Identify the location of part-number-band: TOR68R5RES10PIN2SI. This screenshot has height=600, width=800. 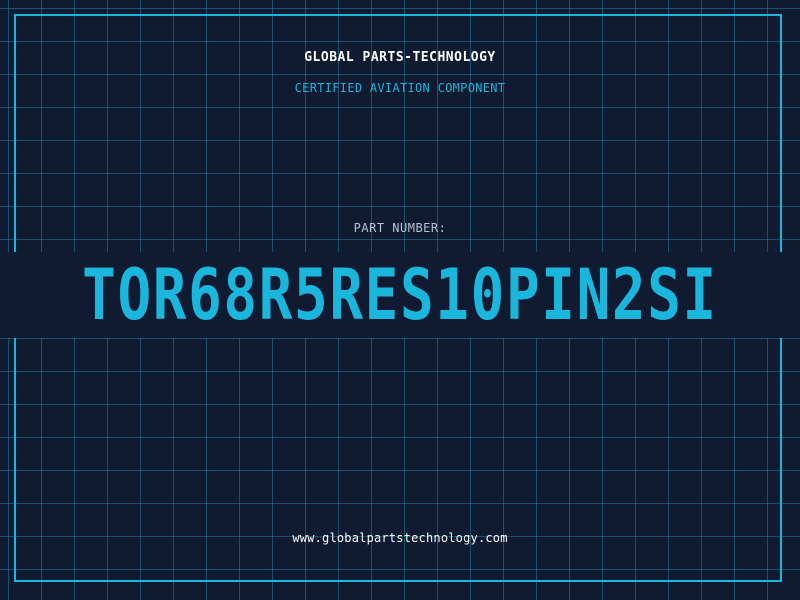
(400, 295).